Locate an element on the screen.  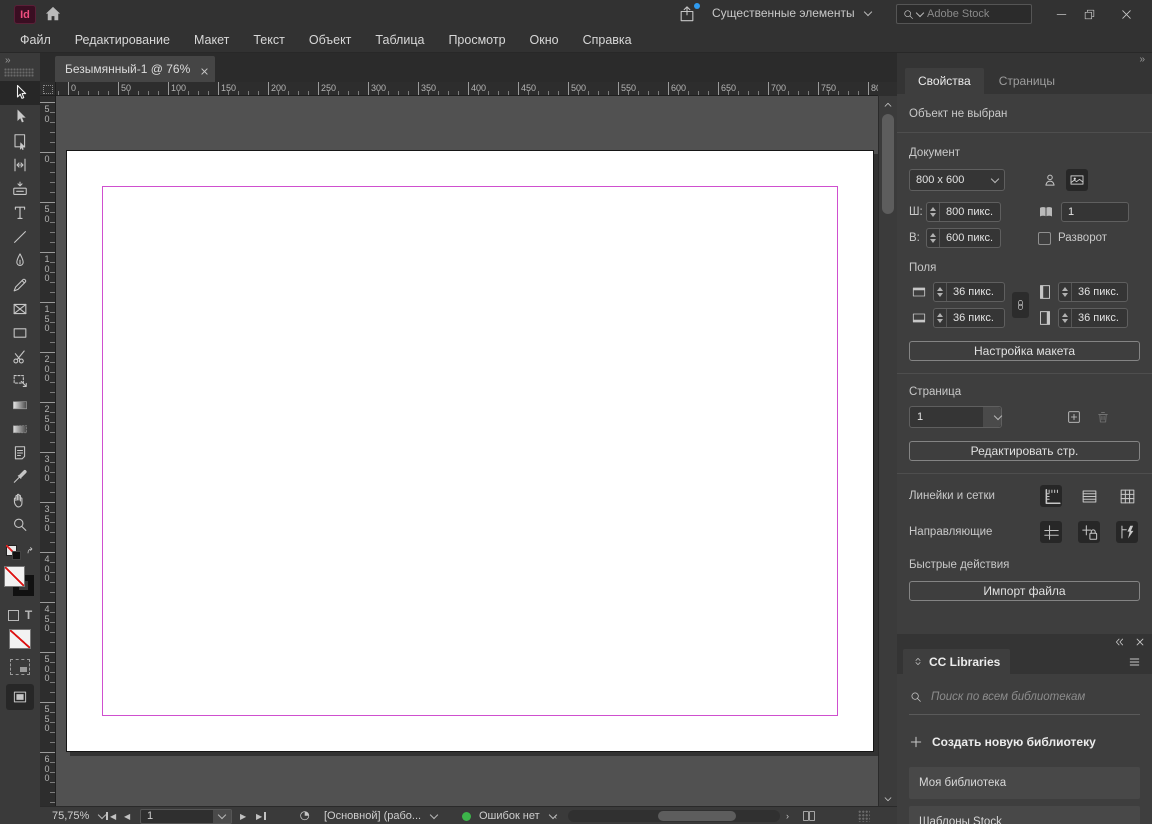
tab-cc-libraries: CC Libraries is located at coordinates (957, 661).